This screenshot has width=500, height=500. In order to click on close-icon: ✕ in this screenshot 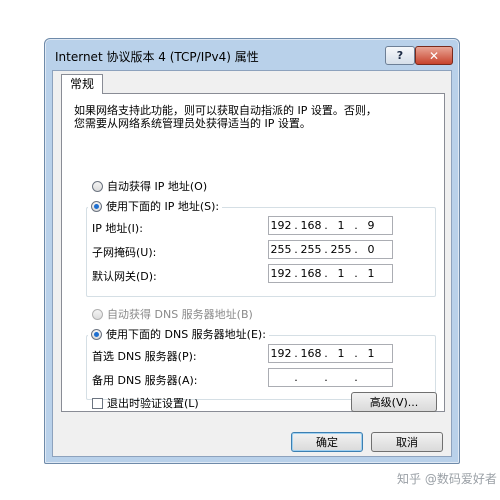, I will do `click(434, 55)`.